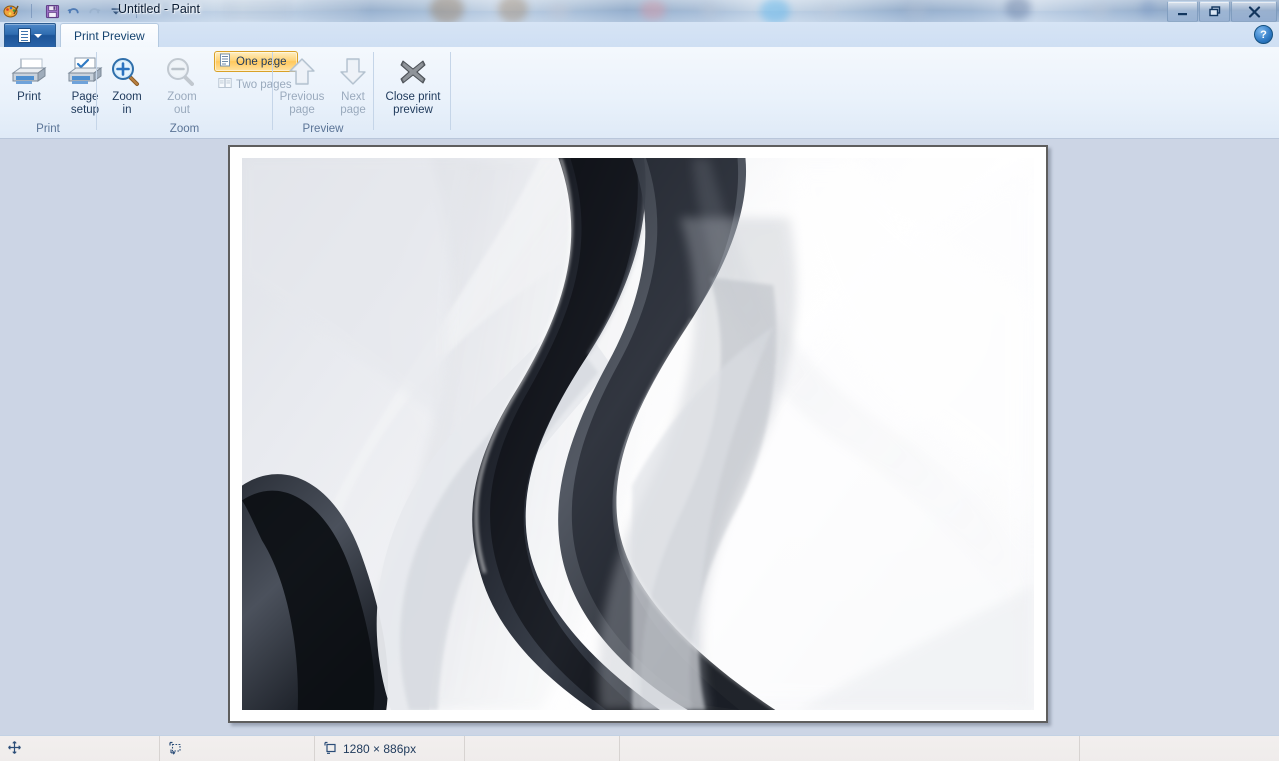 The image size is (1279, 761). What do you see at coordinates (31, 11) in the screenshot?
I see `quick-access-separator` at bounding box center [31, 11].